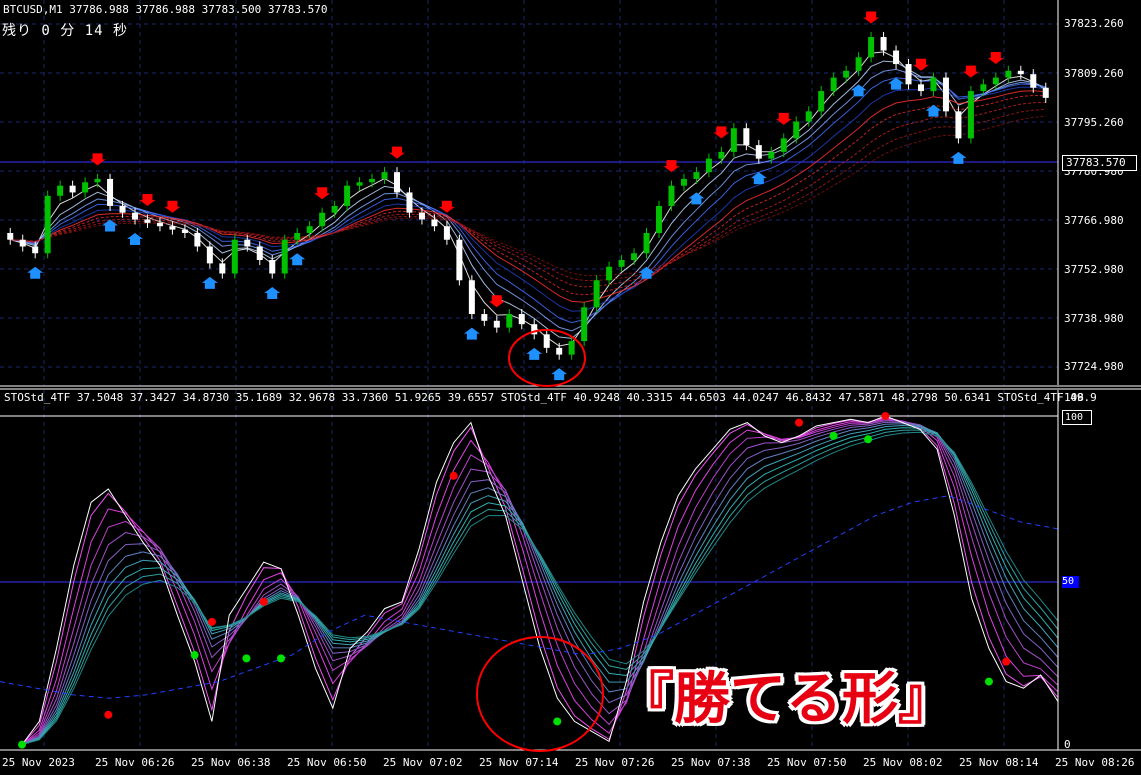  What do you see at coordinates (1070, 582) in the screenshot?
I see `osc-label-50: 50` at bounding box center [1070, 582].